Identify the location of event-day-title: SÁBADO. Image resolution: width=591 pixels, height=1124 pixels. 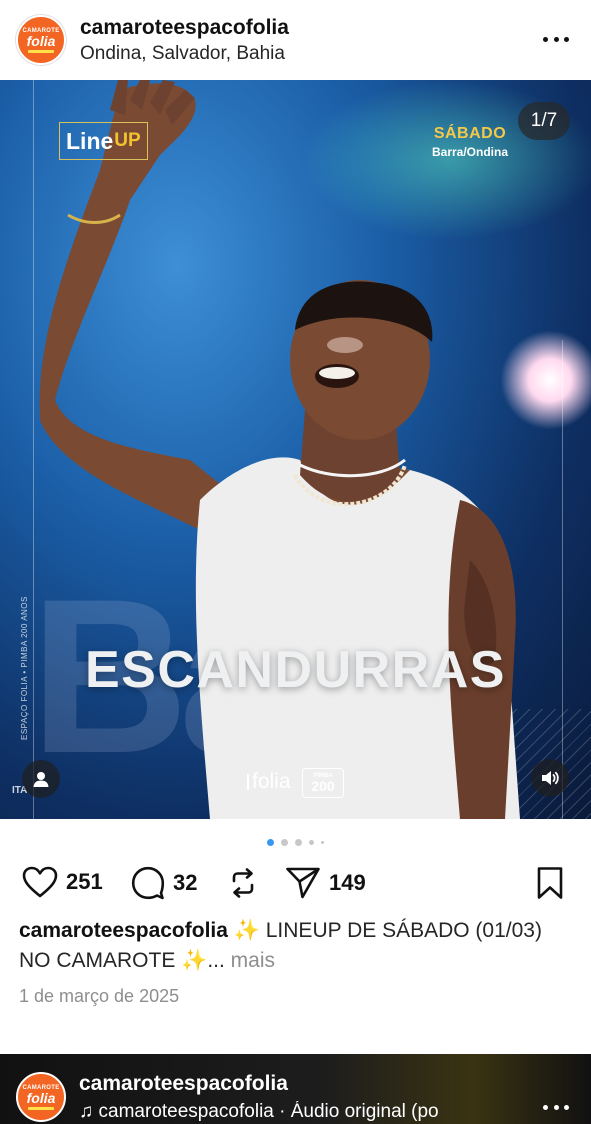
(470, 133).